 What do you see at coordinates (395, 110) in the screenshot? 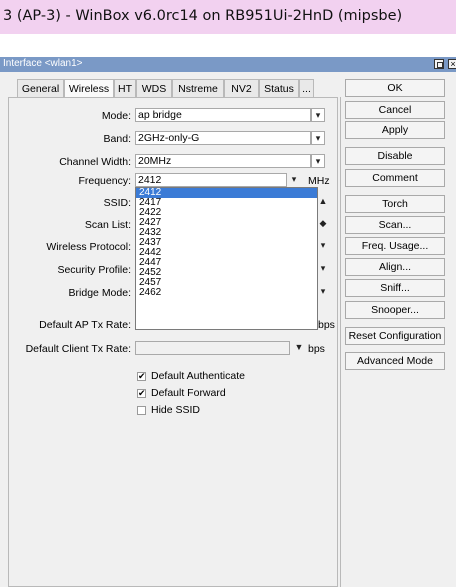
I see `cancel-button: Cancel` at bounding box center [395, 110].